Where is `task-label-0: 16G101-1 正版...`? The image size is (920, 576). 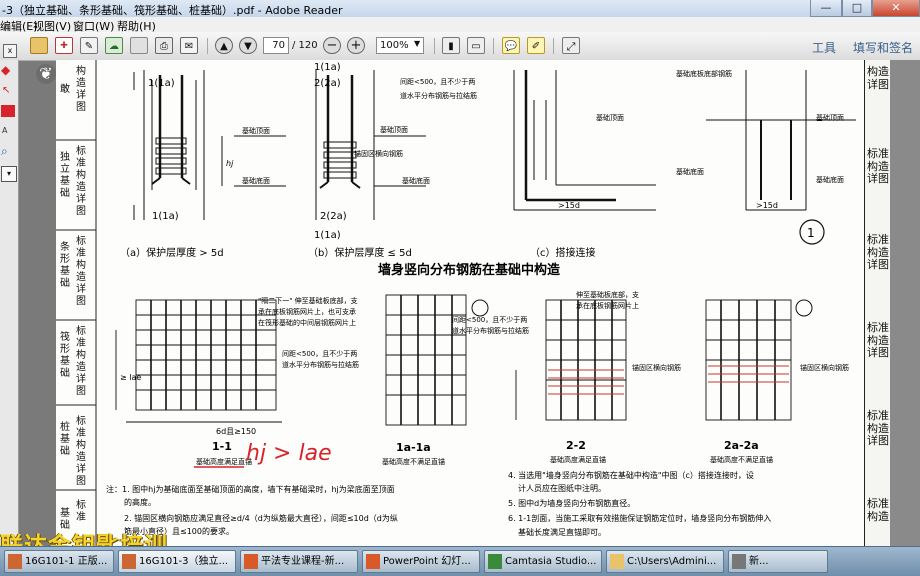 task-label-0: 16G101-1 正版... is located at coordinates (66, 561).